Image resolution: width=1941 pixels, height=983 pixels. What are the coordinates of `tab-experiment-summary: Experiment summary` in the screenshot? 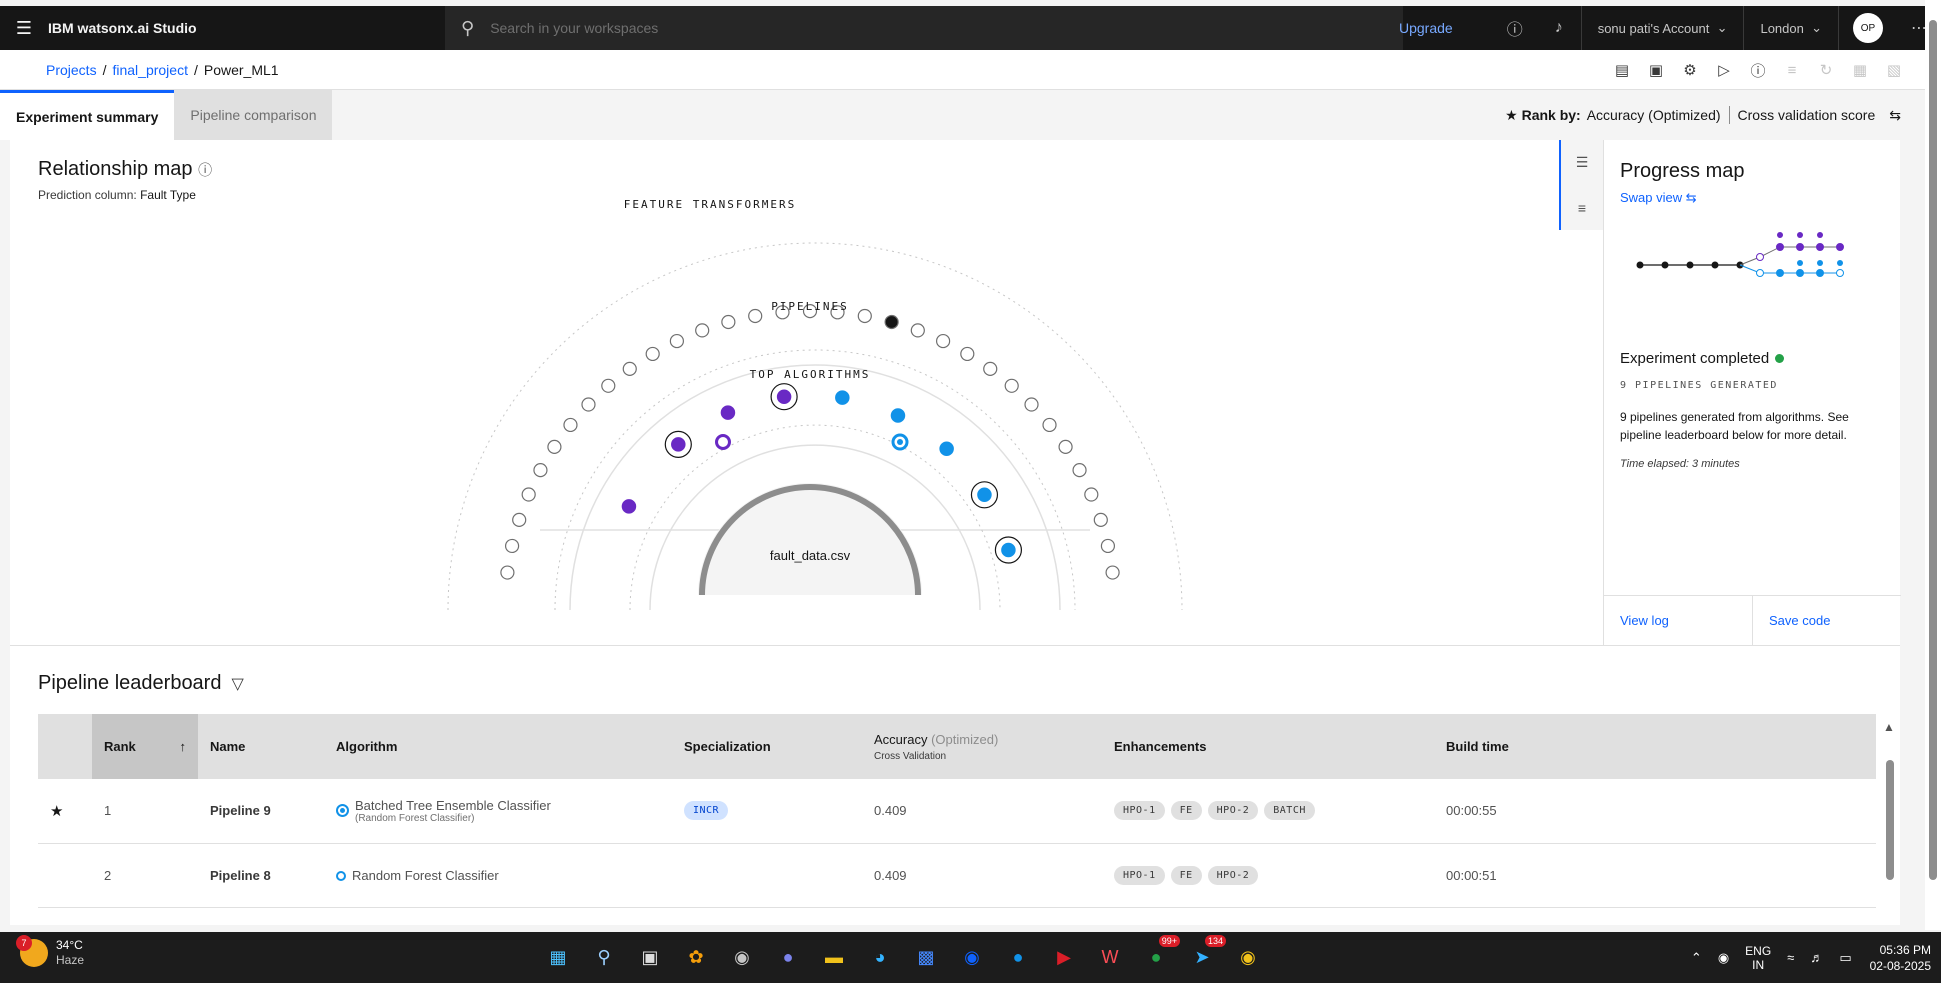 It's located at (87, 115).